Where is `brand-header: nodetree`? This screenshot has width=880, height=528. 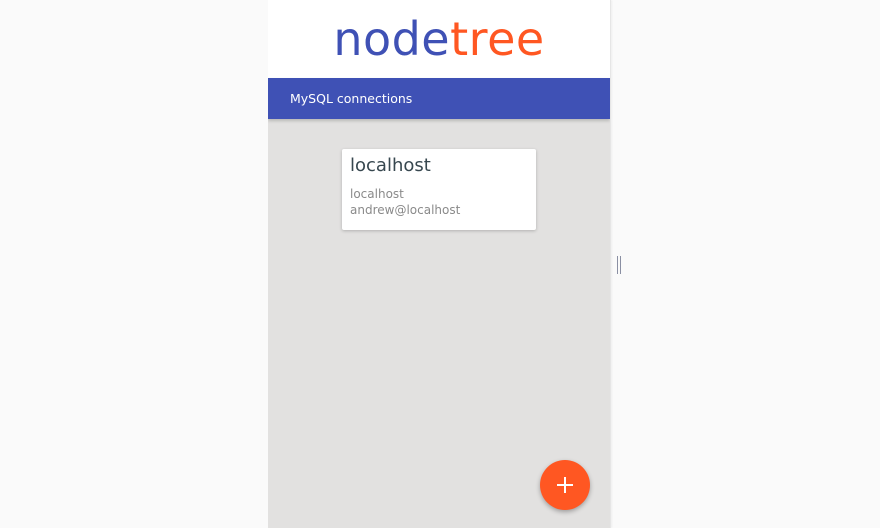
brand-header: nodetree is located at coordinates (439, 39).